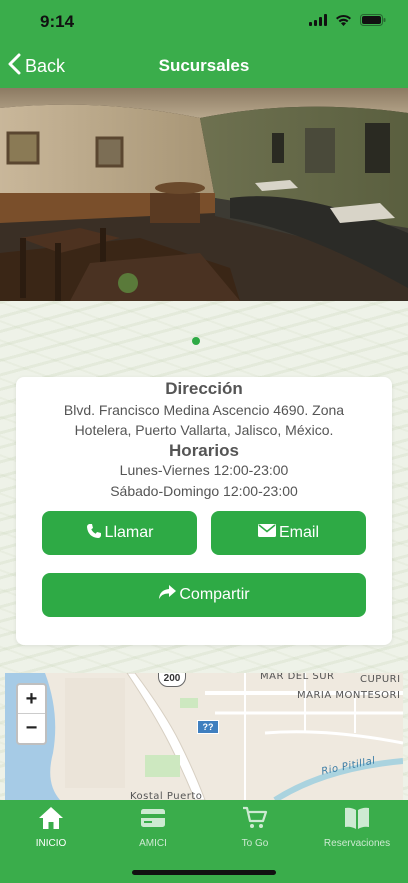 The width and height of the screenshot is (408, 883). I want to click on status-time: 9:14, so click(57, 21).